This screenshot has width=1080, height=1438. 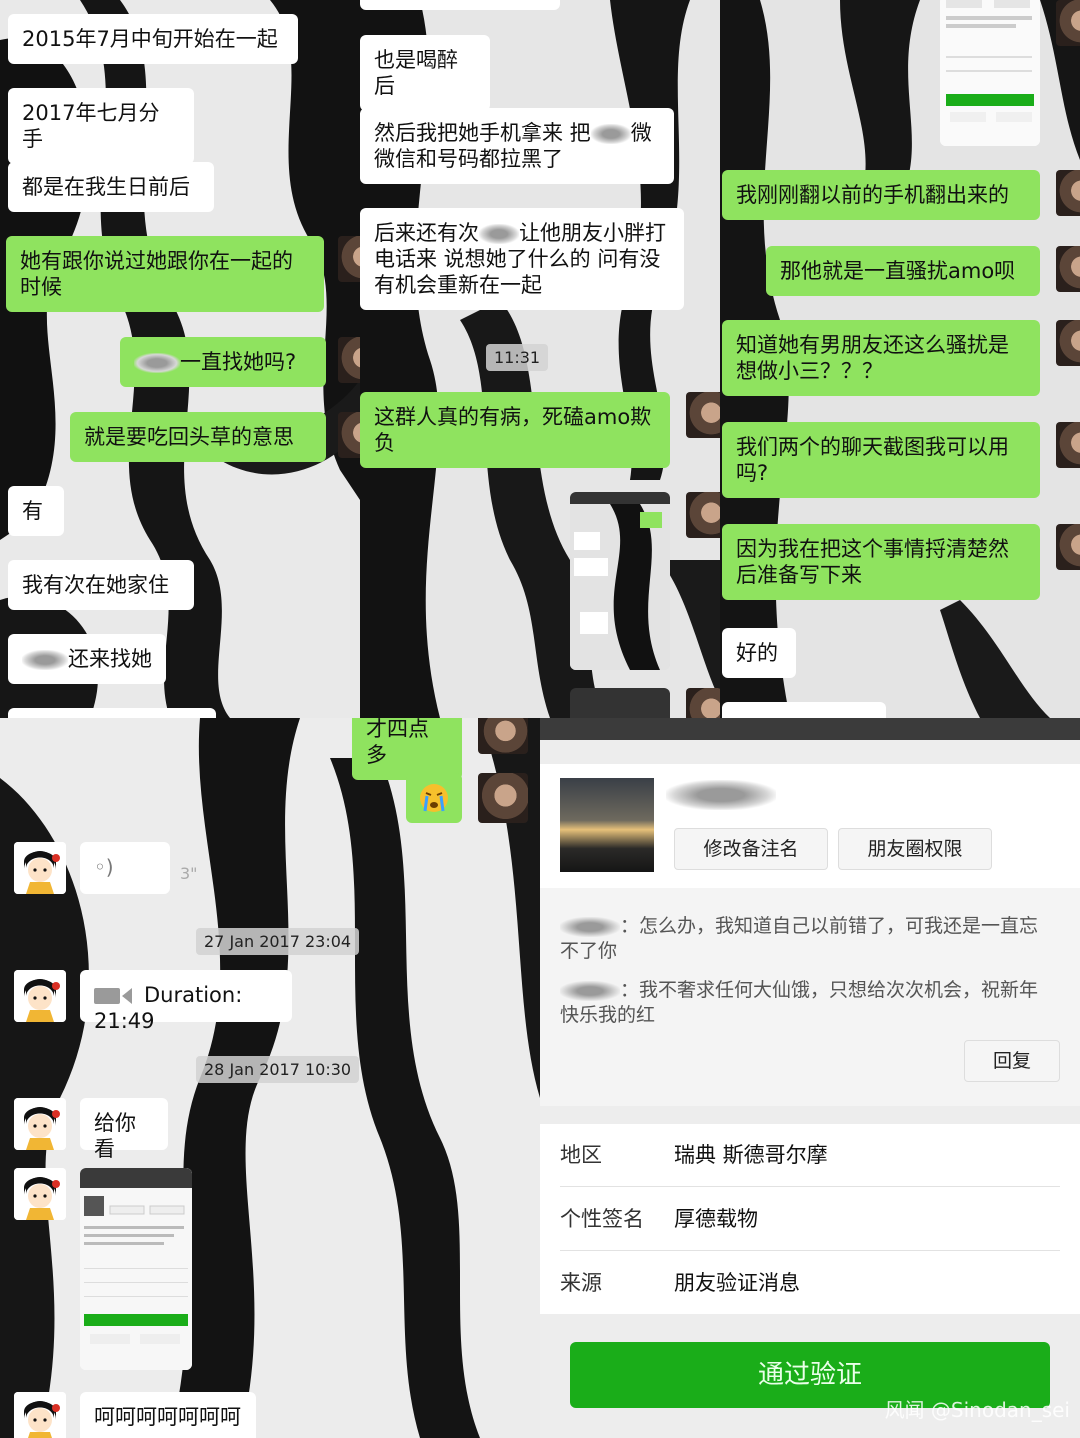 I want to click on message-bubble: 然后我把她手机拿来 把微微信和号码都拉黑了, so click(x=517, y=146).